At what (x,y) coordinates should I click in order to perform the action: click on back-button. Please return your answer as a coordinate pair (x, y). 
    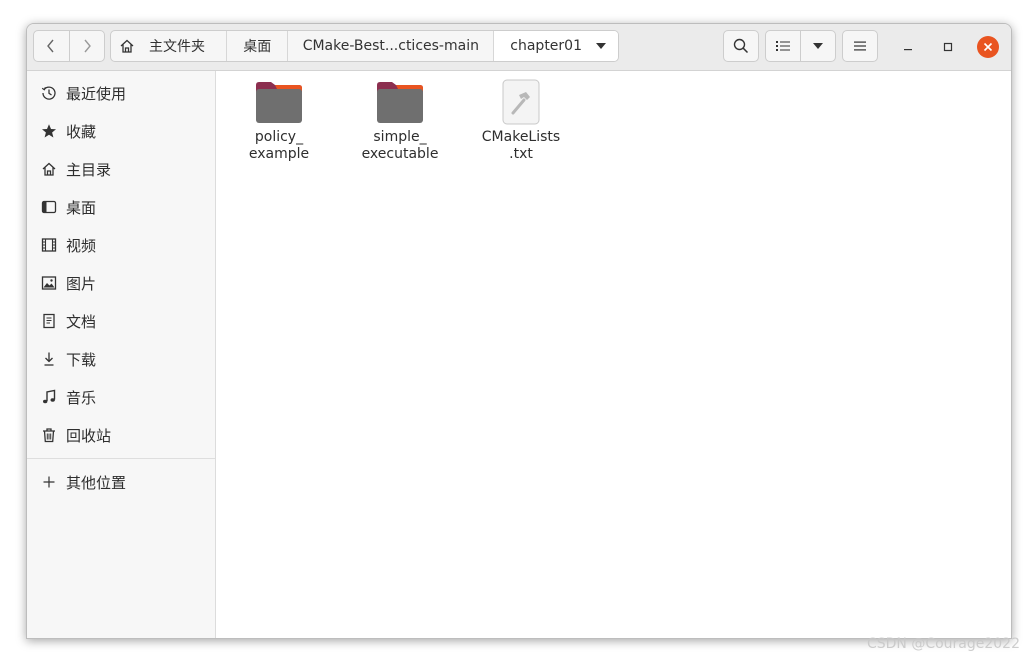
    Looking at the image, I should click on (51, 46).